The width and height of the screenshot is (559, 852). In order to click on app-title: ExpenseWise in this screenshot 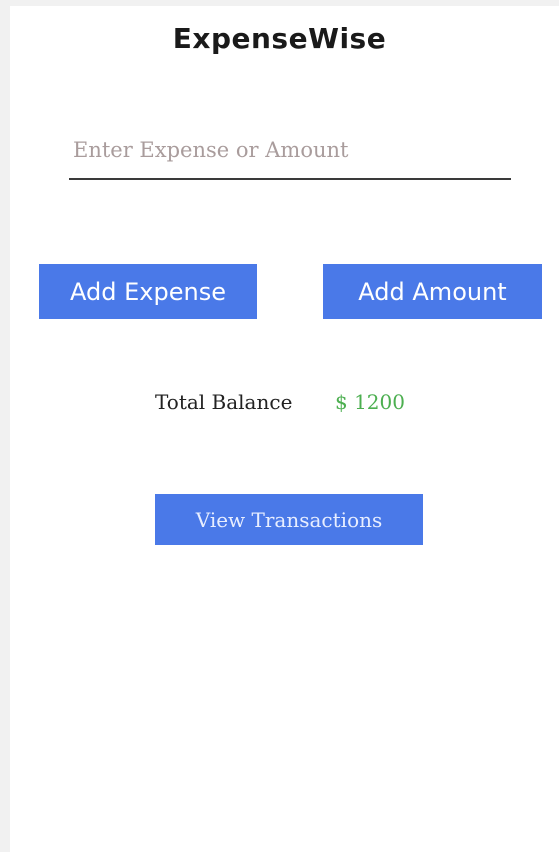, I will do `click(279, 38)`.